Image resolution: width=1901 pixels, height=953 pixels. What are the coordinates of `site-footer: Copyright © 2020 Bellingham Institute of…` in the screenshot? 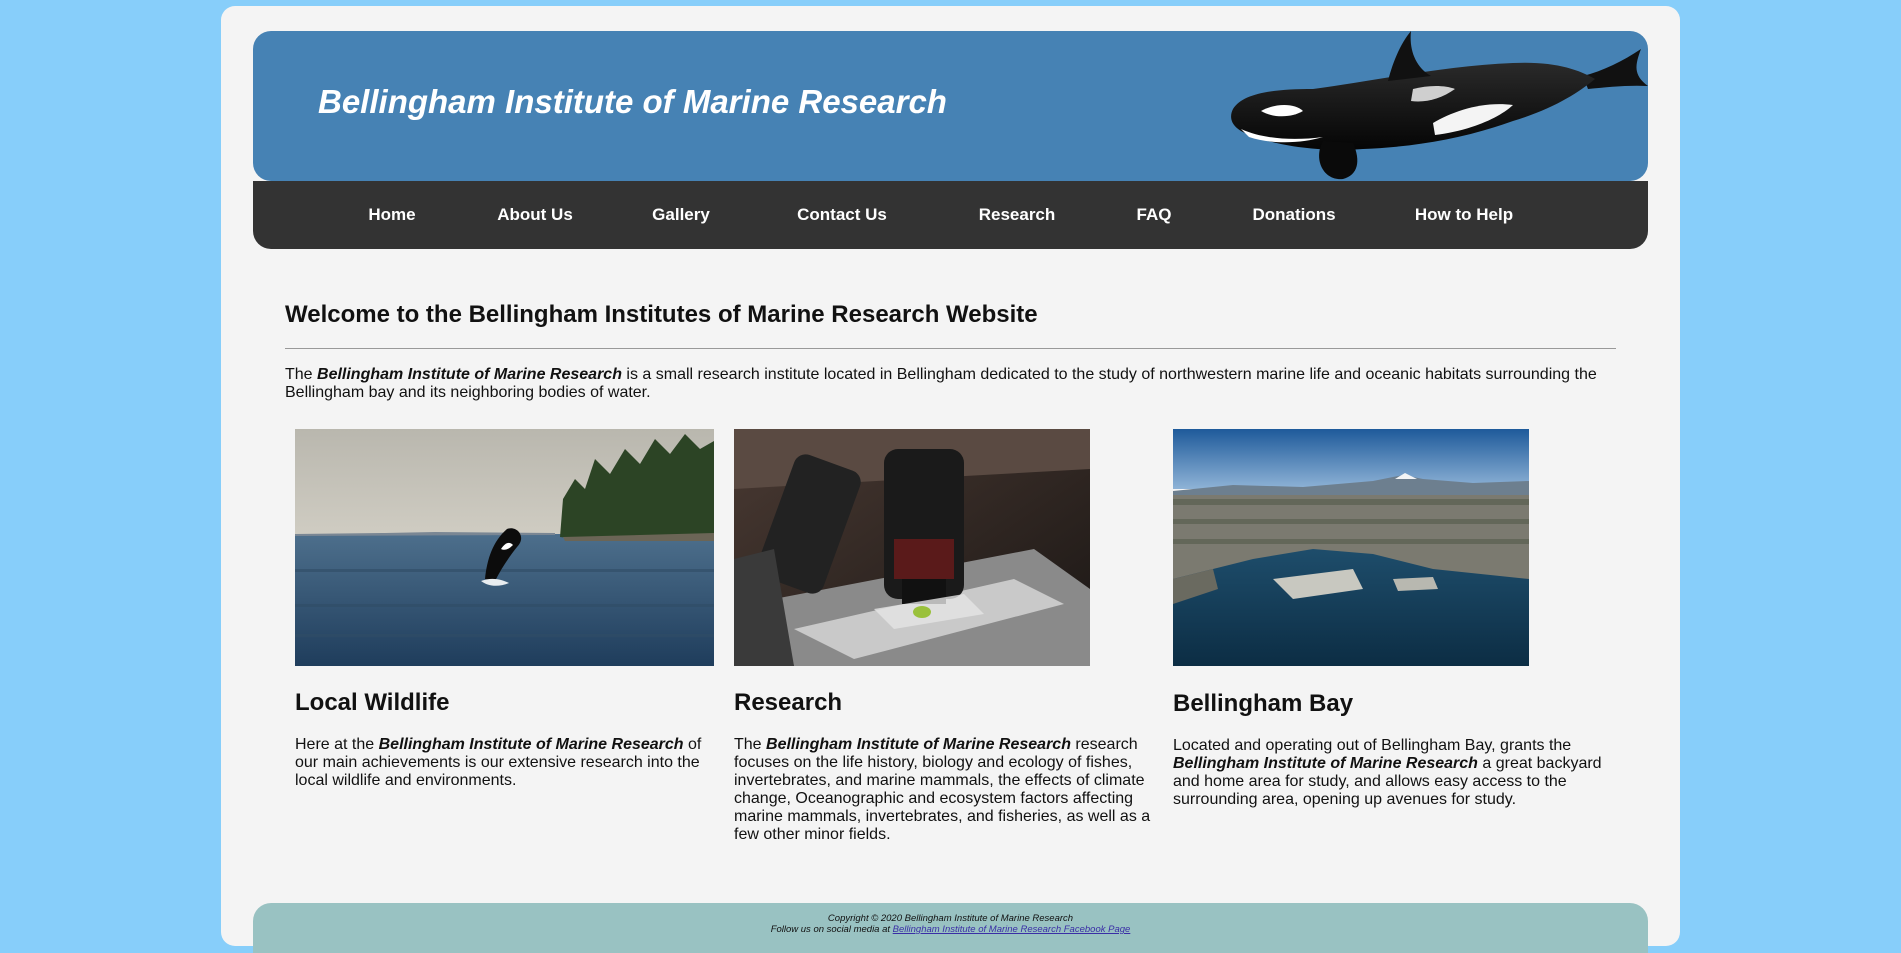 It's located at (950, 928).